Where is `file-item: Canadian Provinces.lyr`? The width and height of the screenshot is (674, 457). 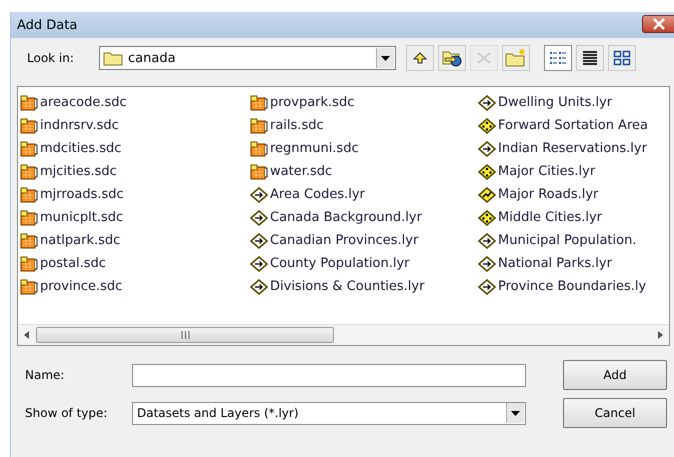 file-item: Canadian Provinces.lyr is located at coordinates (364, 240).